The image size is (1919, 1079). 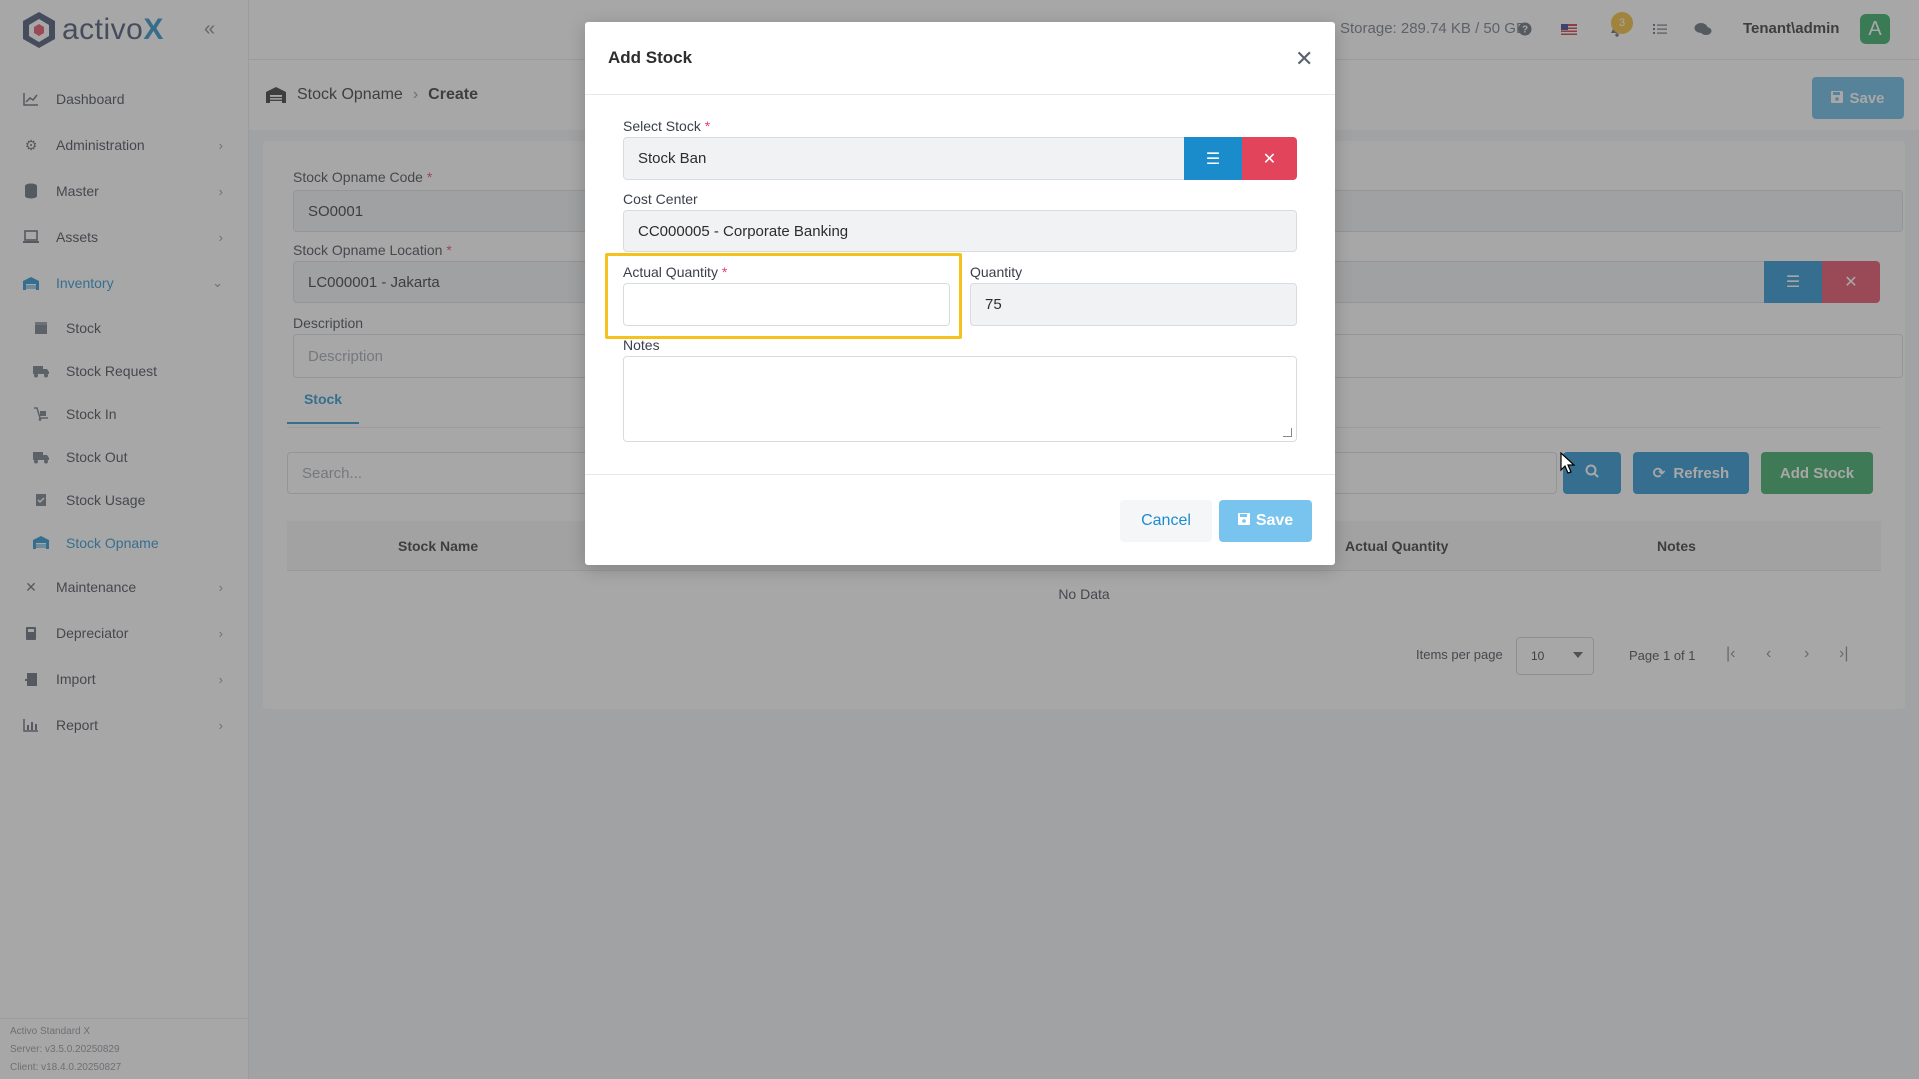 What do you see at coordinates (960, 94) in the screenshot?
I see `modal-divider-top` at bounding box center [960, 94].